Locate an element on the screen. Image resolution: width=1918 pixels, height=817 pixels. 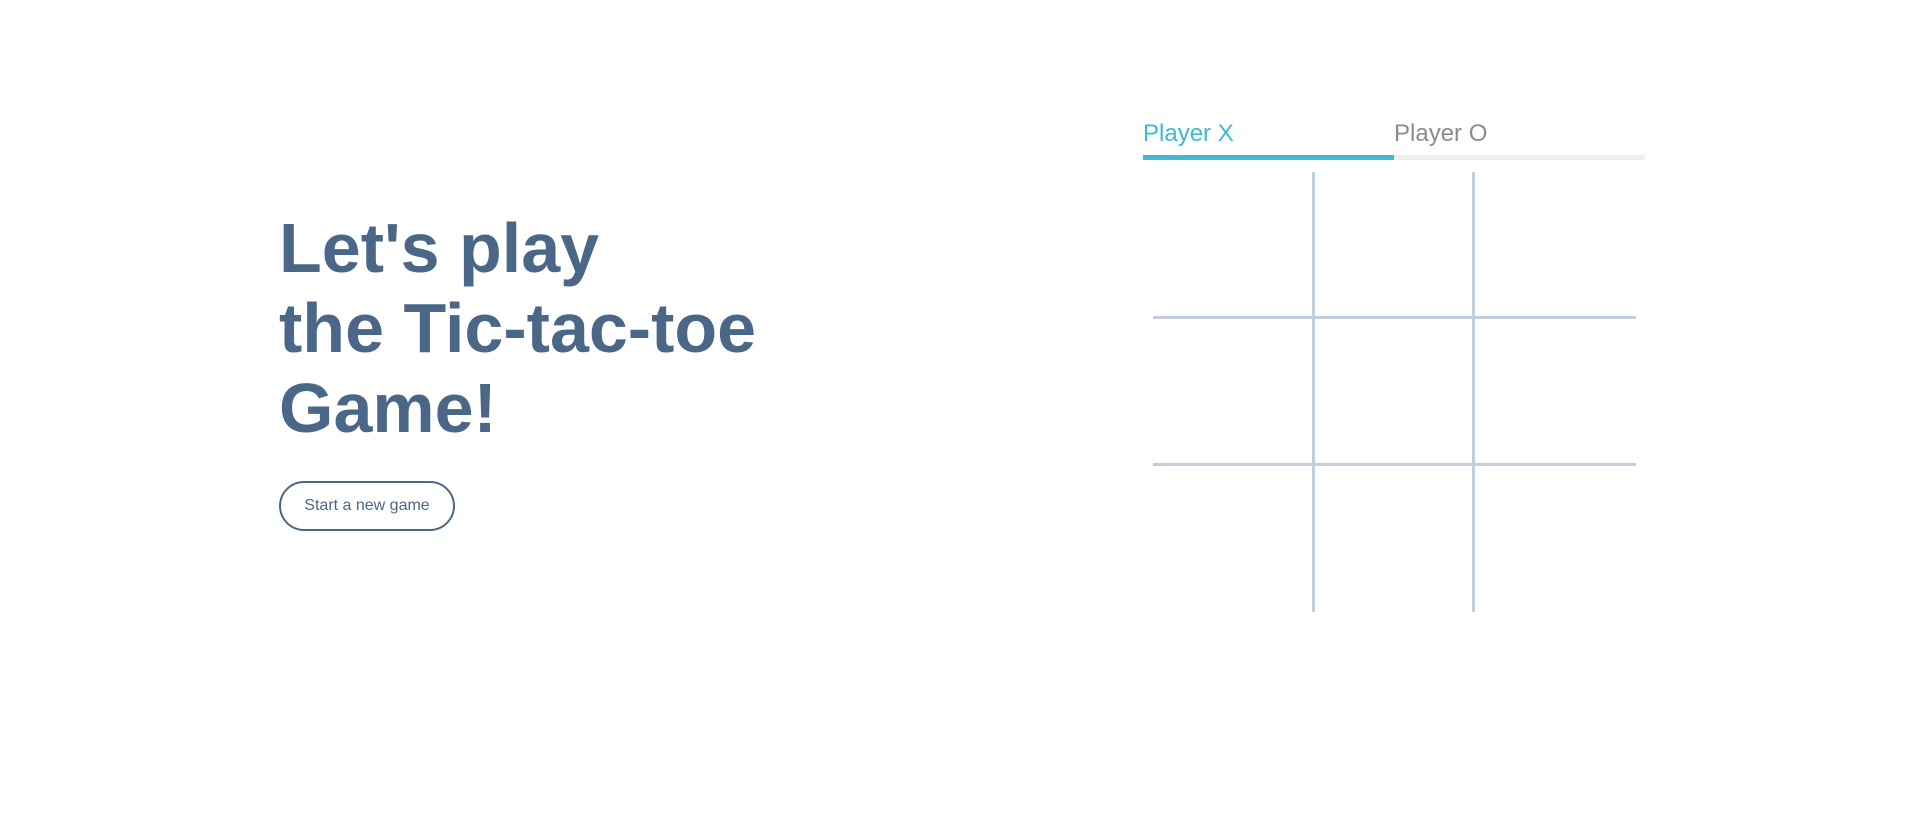
player-x-tab: Player X is located at coordinates (1268, 139).